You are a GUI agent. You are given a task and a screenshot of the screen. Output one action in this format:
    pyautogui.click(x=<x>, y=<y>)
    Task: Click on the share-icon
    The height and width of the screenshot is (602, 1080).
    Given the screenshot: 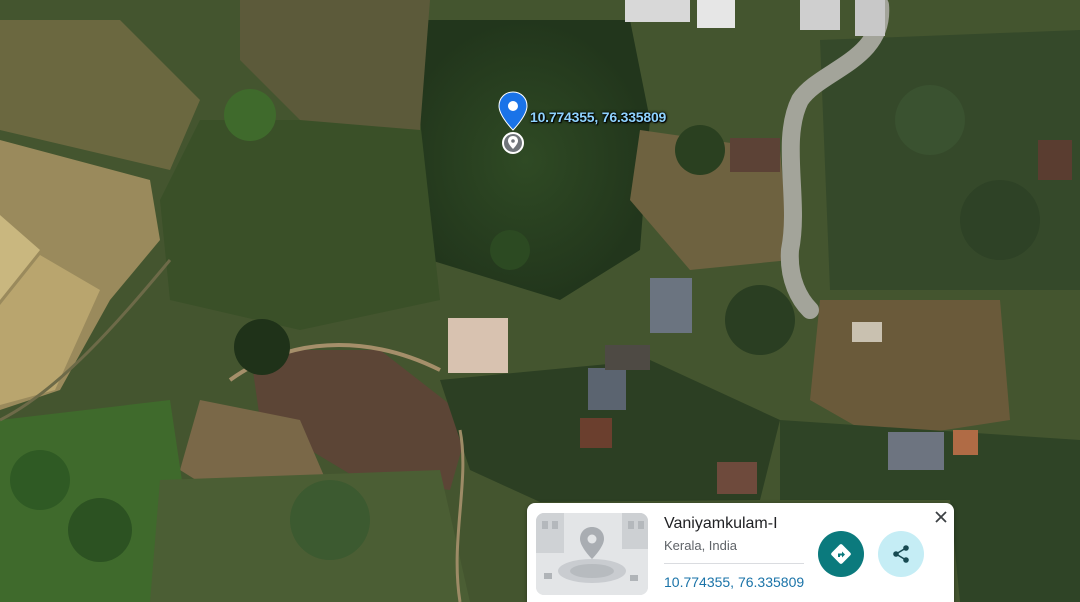 What is the action you would take?
    pyautogui.click(x=901, y=554)
    